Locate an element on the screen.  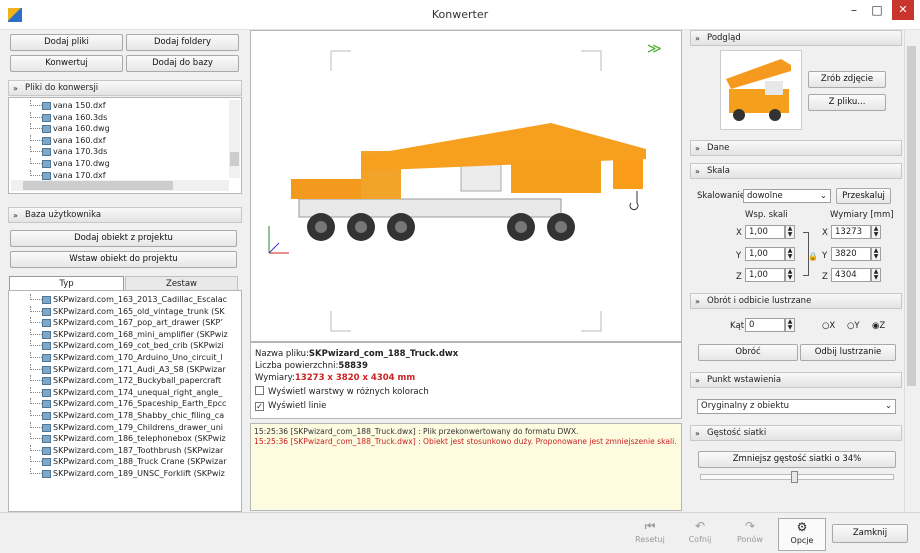
db-item: SKPwizard.com_167_pop_art_drawer (SKP’ is located at coordinates (125, 323).